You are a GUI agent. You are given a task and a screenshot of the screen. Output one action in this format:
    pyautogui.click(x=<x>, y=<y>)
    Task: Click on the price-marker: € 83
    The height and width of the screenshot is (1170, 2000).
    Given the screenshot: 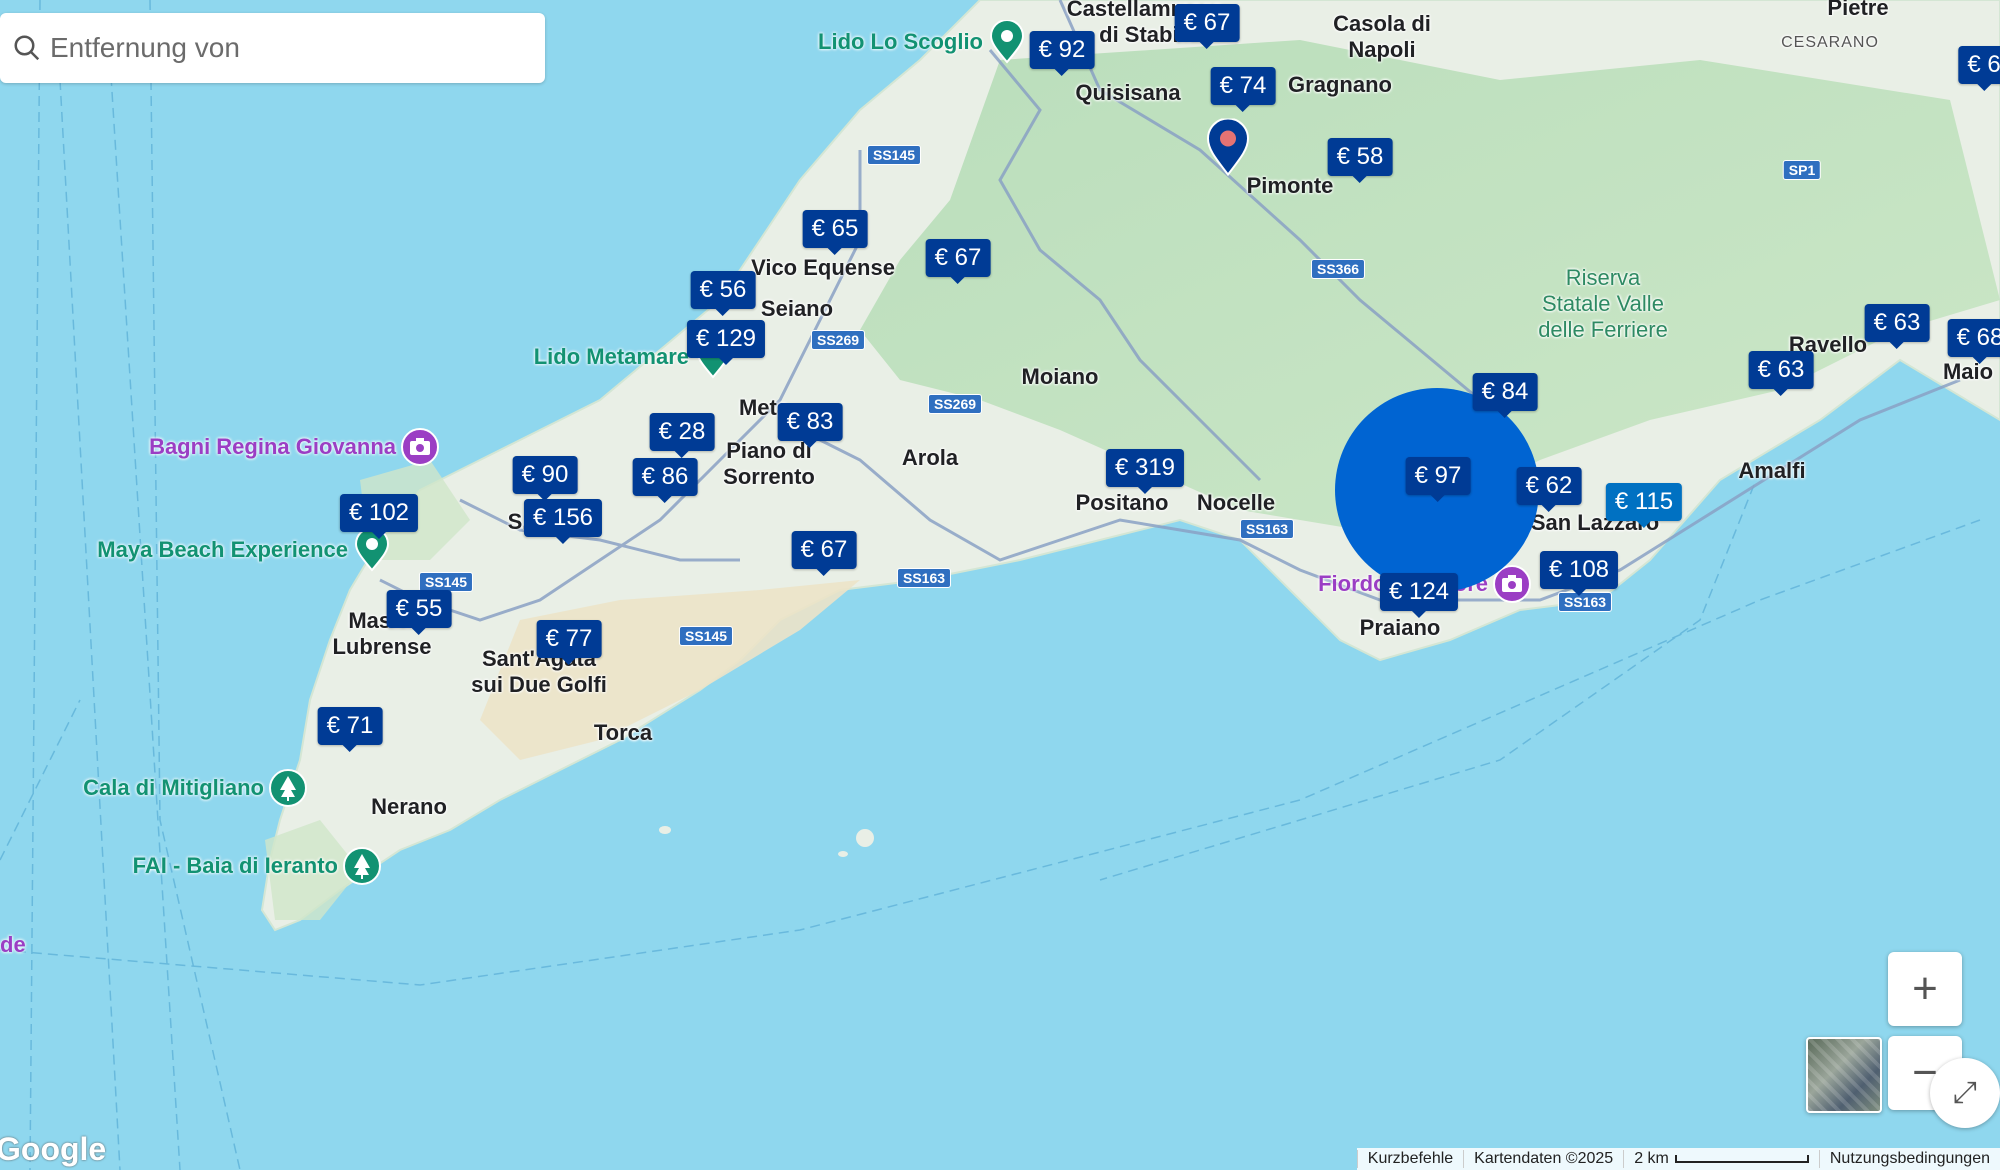 What is the action you would take?
    pyautogui.click(x=810, y=422)
    